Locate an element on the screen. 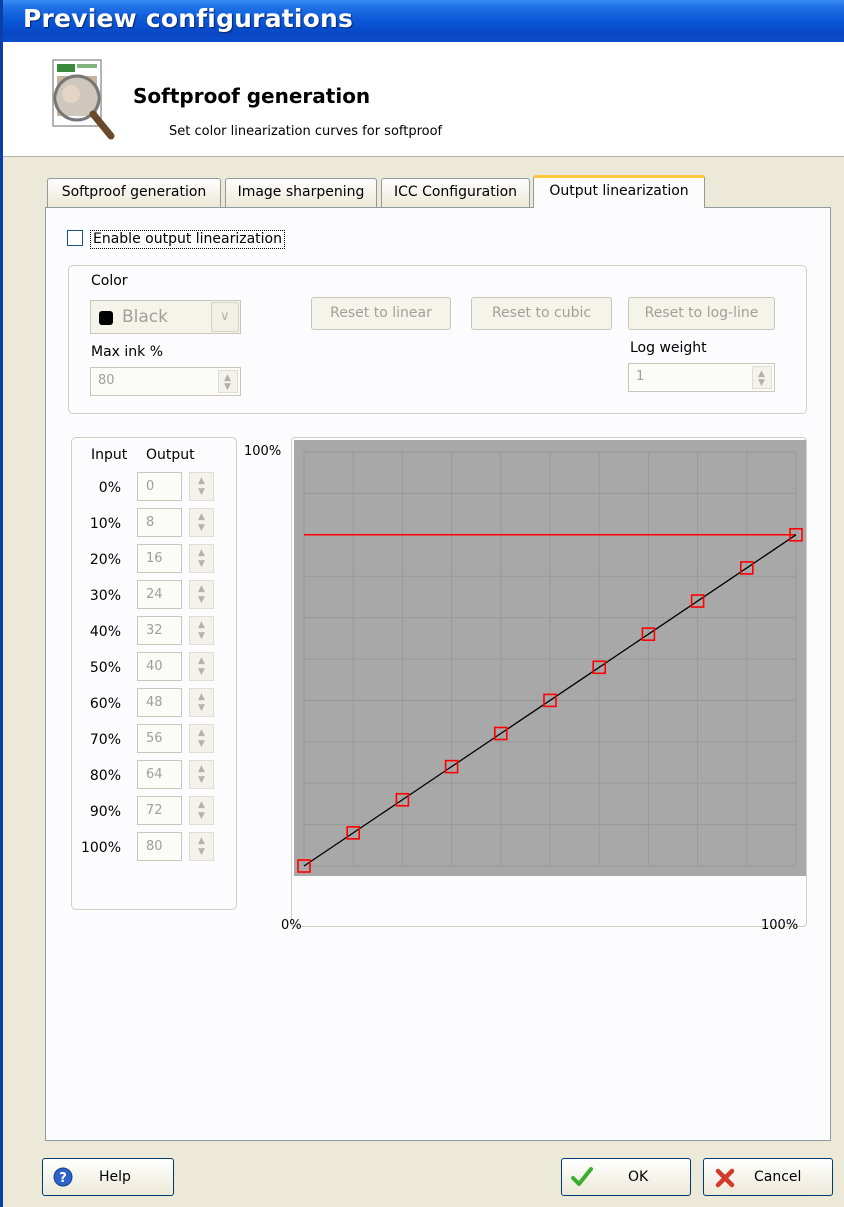  log-weight-value: 1 is located at coordinates (640, 376).